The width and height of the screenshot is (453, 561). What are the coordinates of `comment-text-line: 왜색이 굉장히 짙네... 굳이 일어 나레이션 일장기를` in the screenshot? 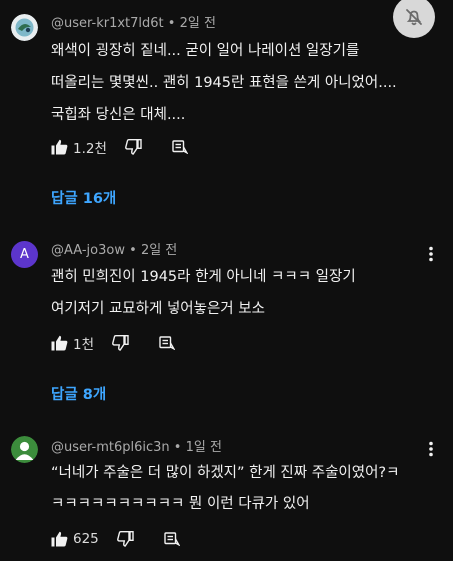 It's located at (205, 51).